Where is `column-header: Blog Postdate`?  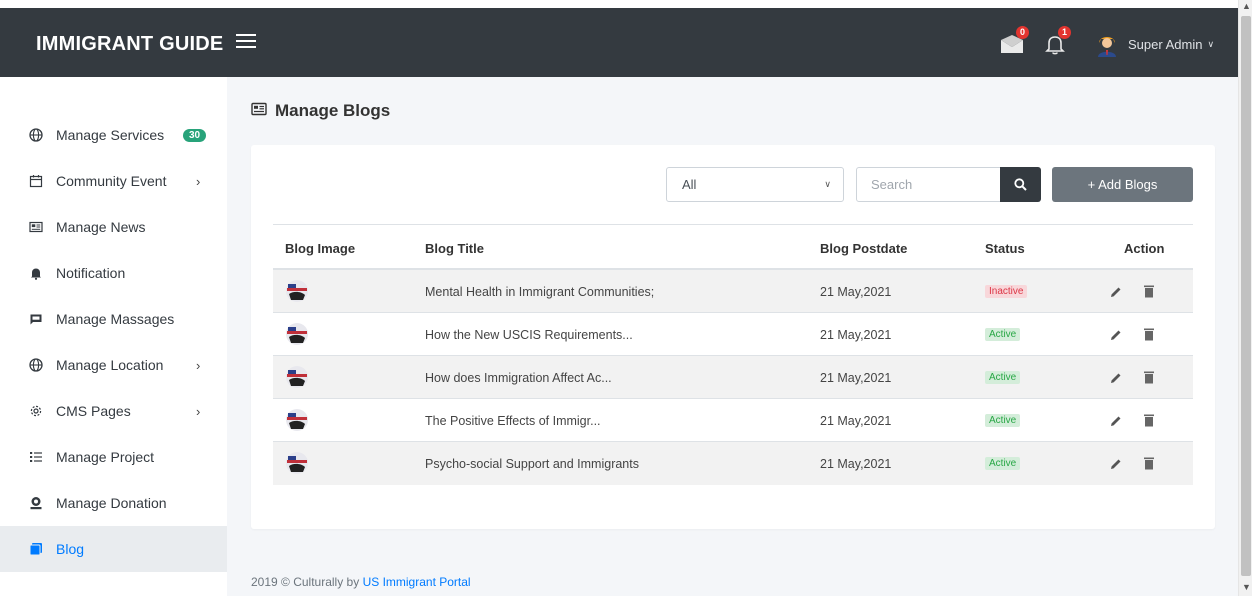
column-header: Blog Postdate is located at coordinates (864, 248).